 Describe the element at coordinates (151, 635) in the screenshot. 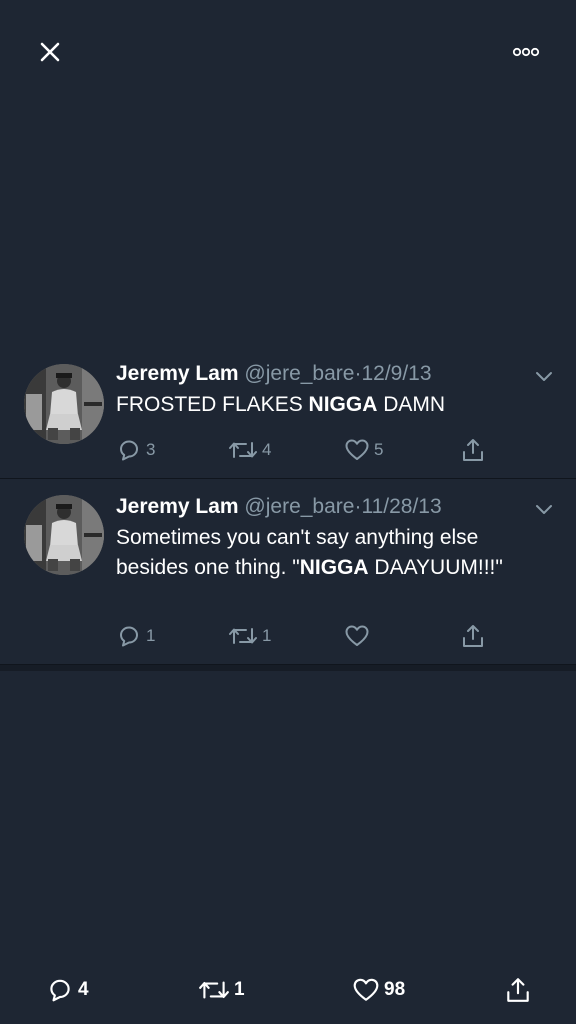

I see `reply-count: 1` at that location.